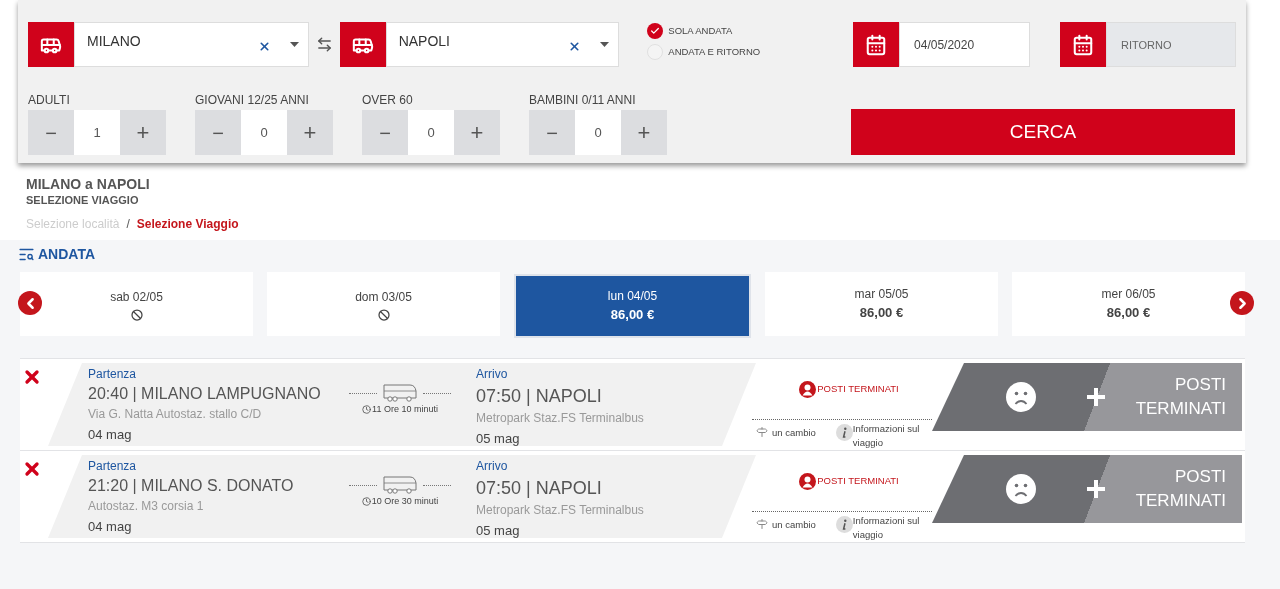 This screenshot has height=589, width=1280. I want to click on date-card: lun 04/05 86,00 €, so click(632, 306).